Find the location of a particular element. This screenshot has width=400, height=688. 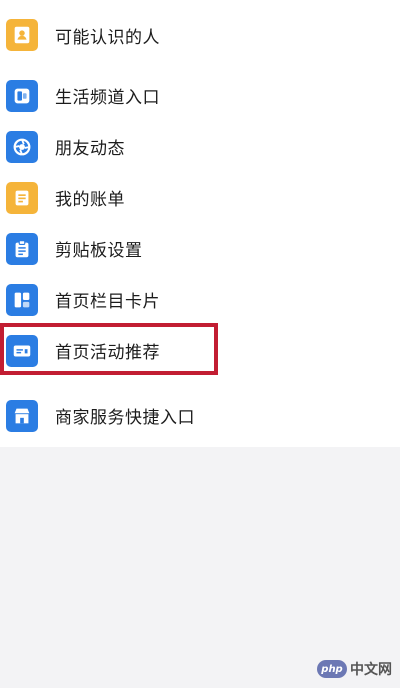

watermark: php 中文网 is located at coordinates (354, 669).